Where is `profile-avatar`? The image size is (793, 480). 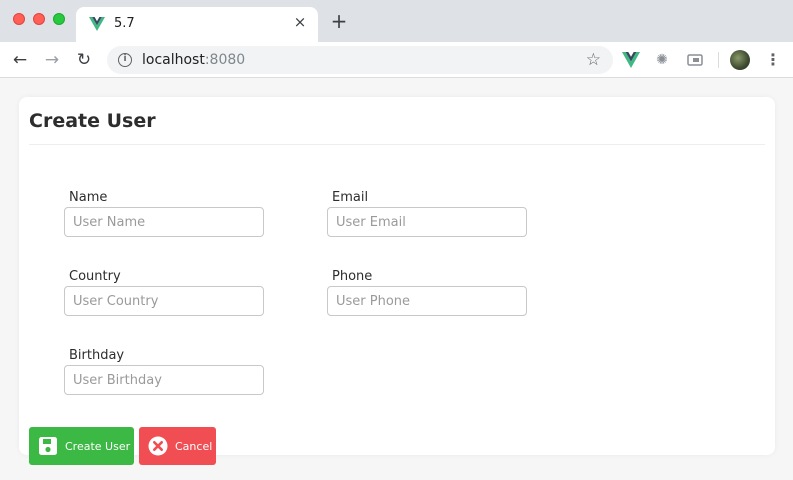
profile-avatar is located at coordinates (740, 60).